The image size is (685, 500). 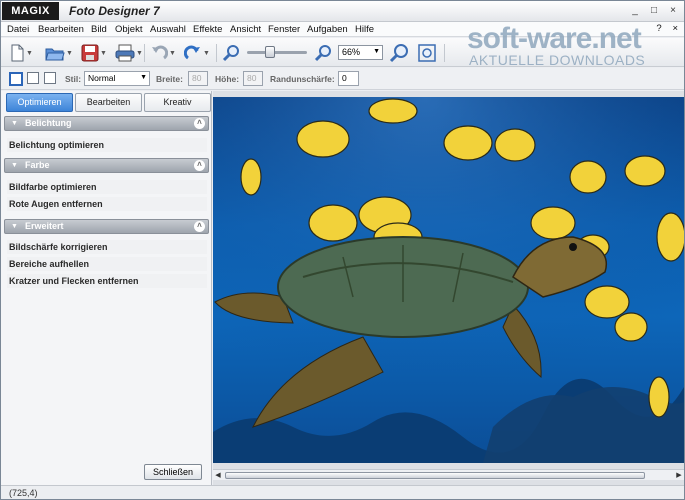 I want to click on zoom-fit-icon, so click(x=427, y=53).